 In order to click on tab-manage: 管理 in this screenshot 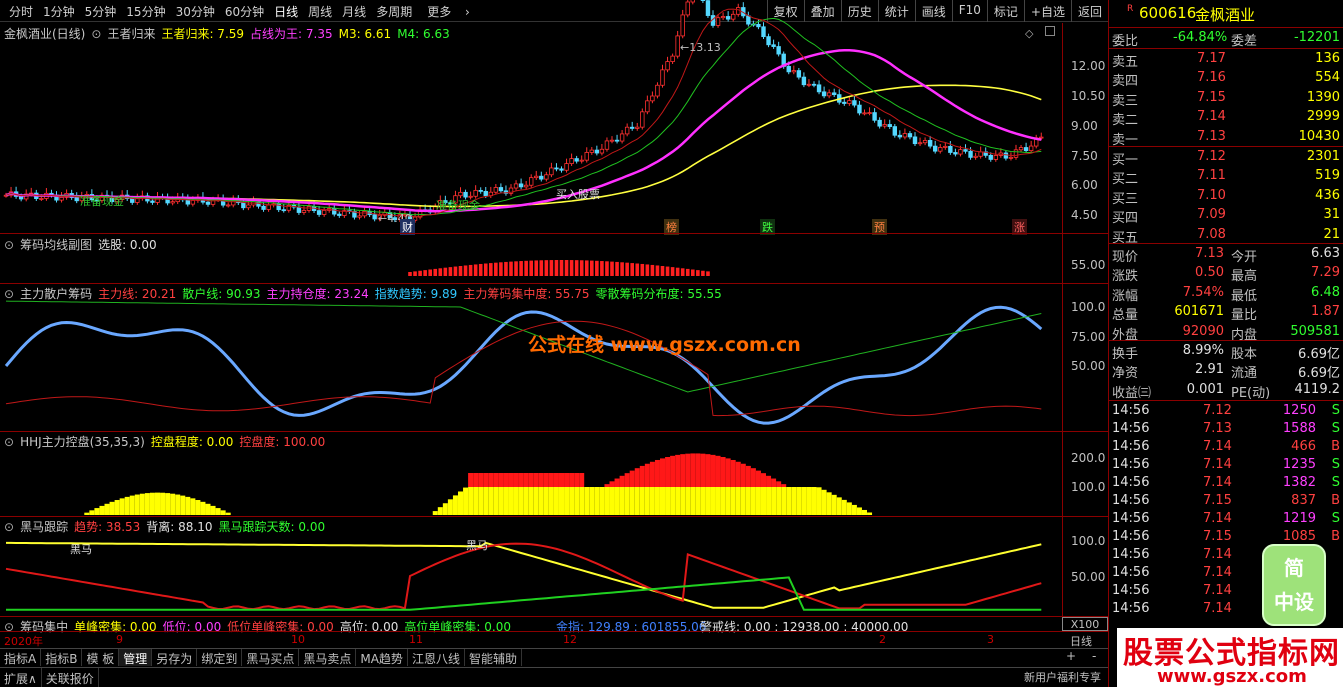, I will do `click(136, 657)`.